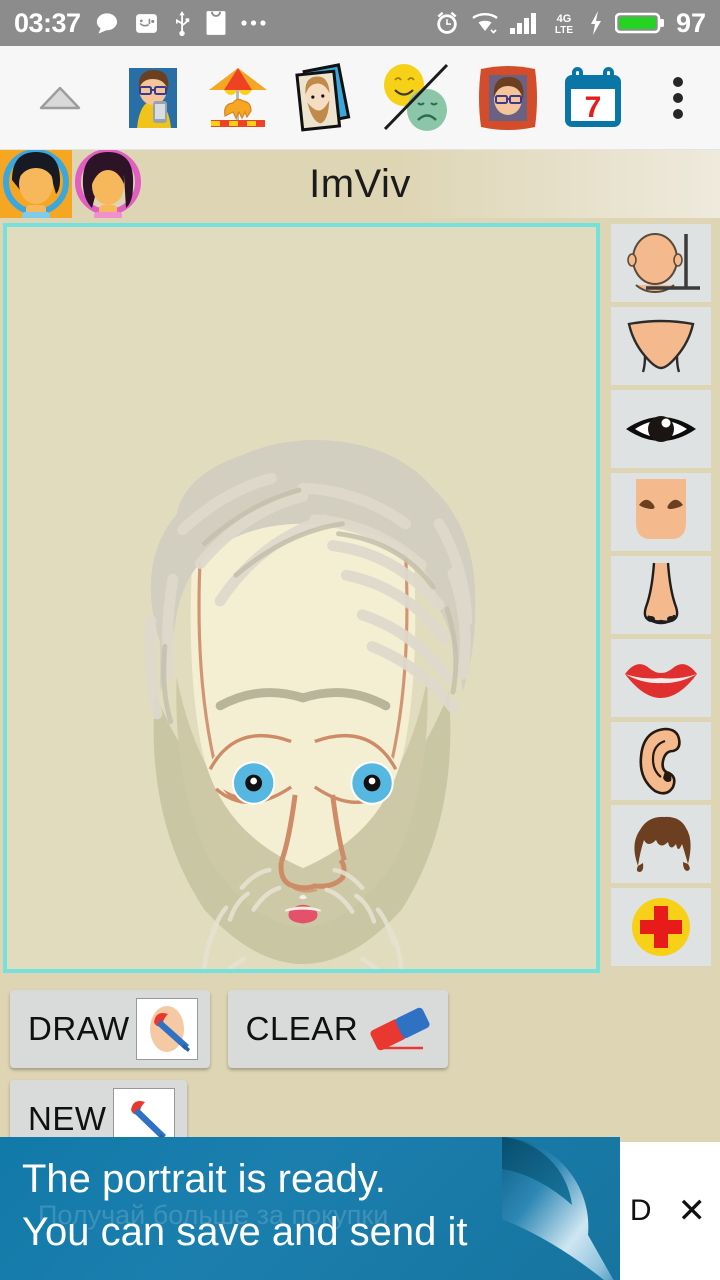 The image size is (720, 1280). I want to click on charging-bolt-icon, so click(595, 23).